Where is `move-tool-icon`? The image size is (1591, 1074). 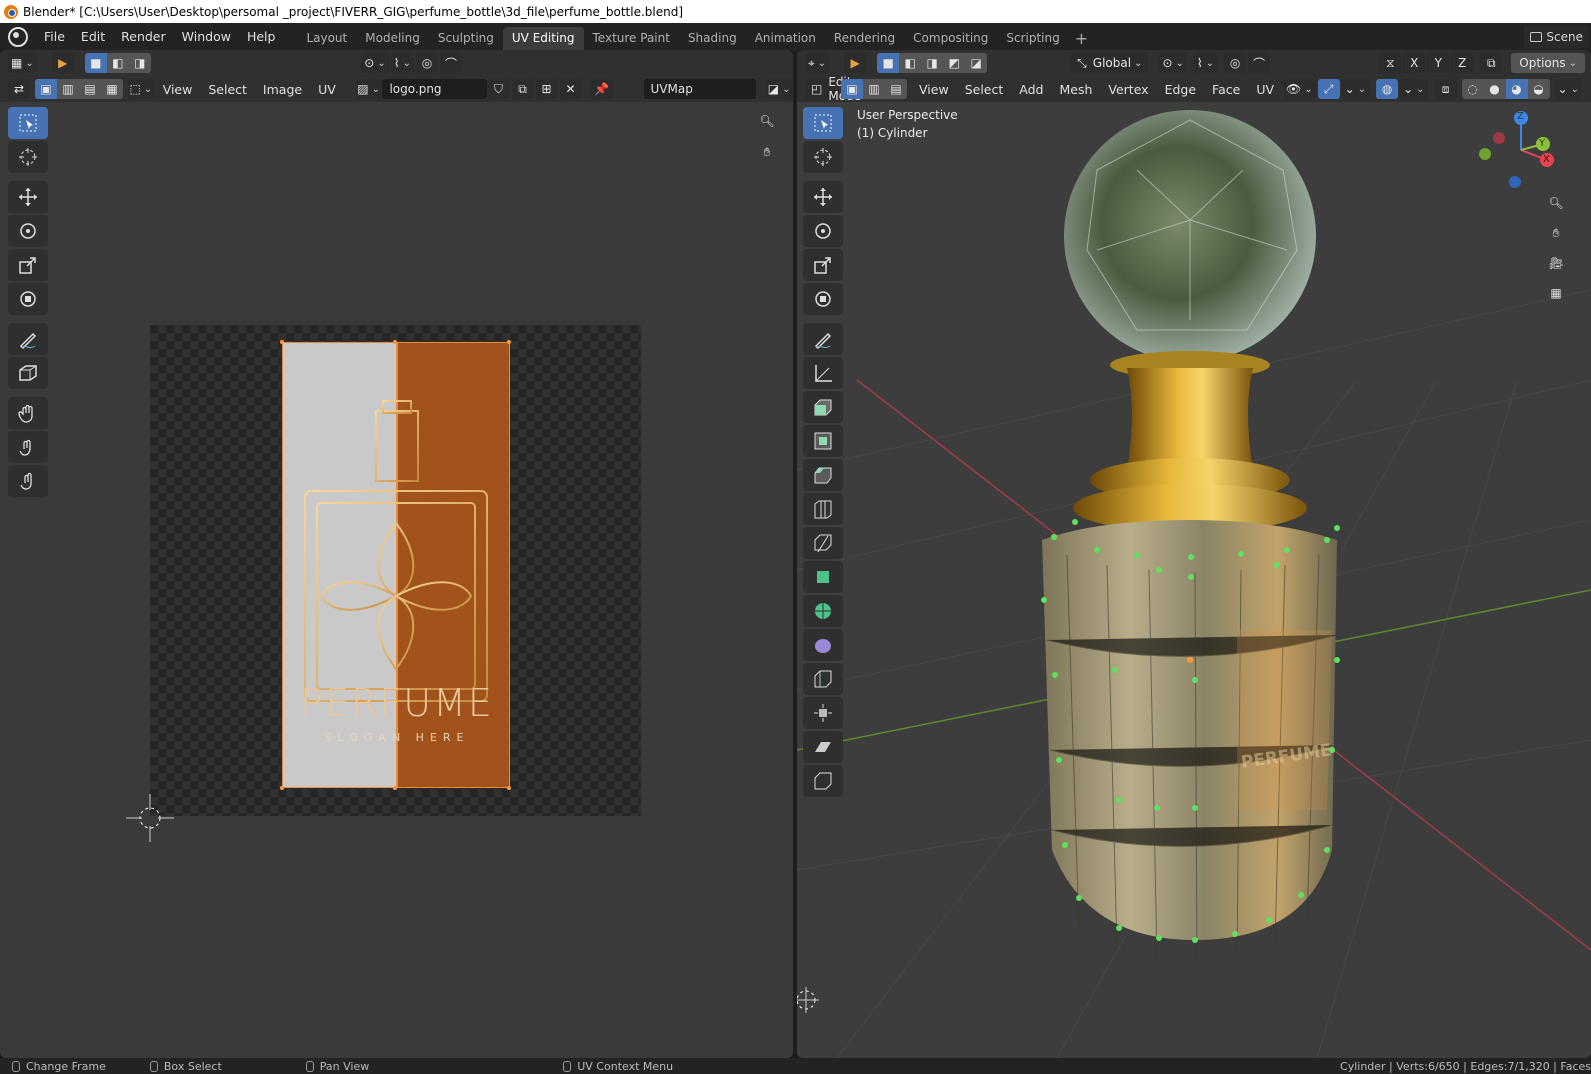
move-tool-icon is located at coordinates (28, 197).